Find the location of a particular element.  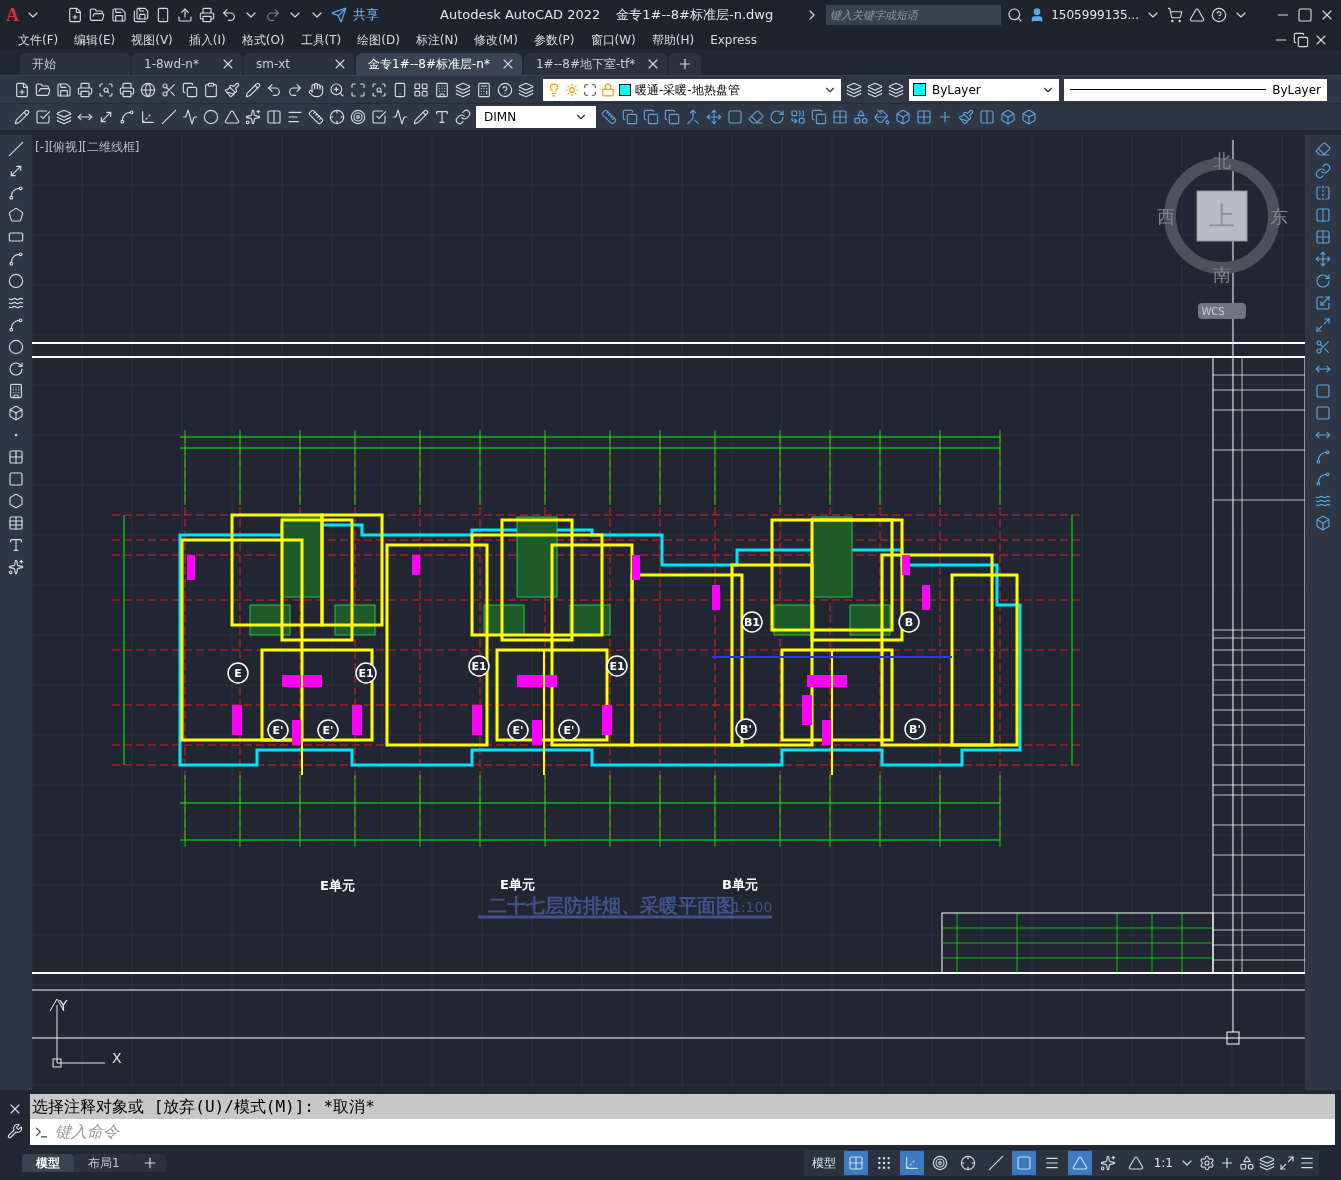

menu-item: 文件(F) is located at coordinates (38, 40).